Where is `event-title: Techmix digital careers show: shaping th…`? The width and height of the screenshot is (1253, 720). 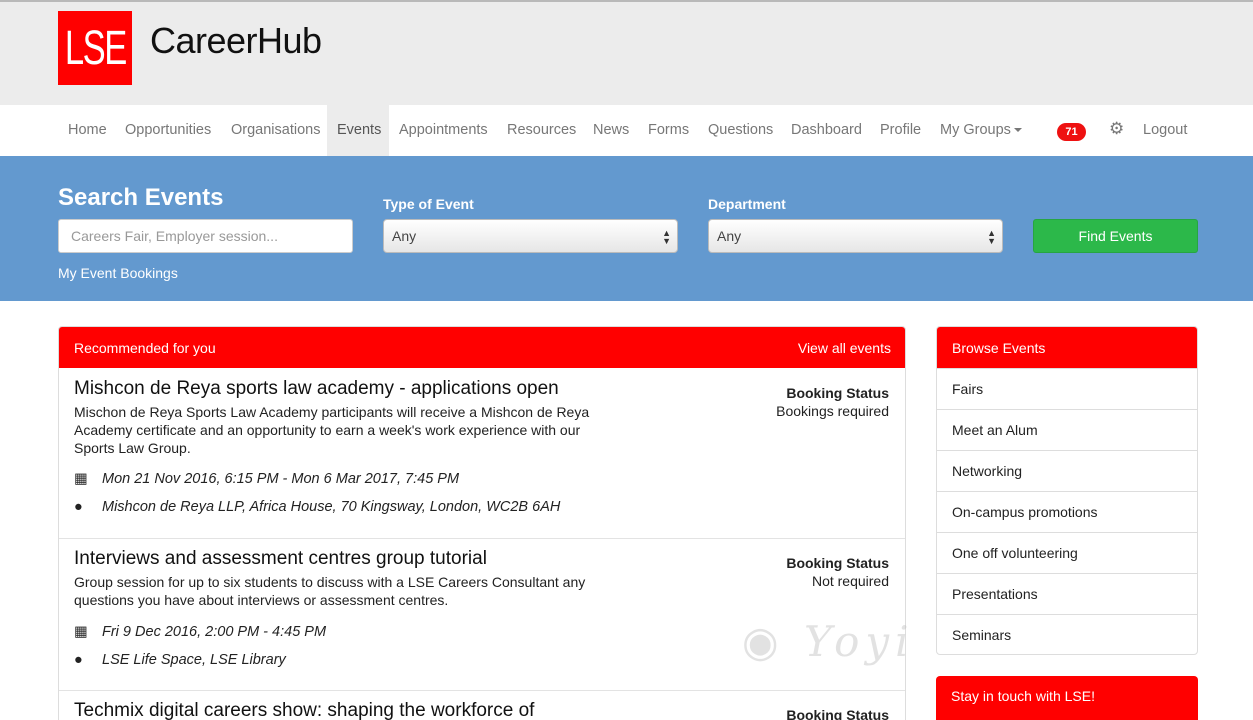 event-title: Techmix digital careers show: shaping th… is located at coordinates (304, 710).